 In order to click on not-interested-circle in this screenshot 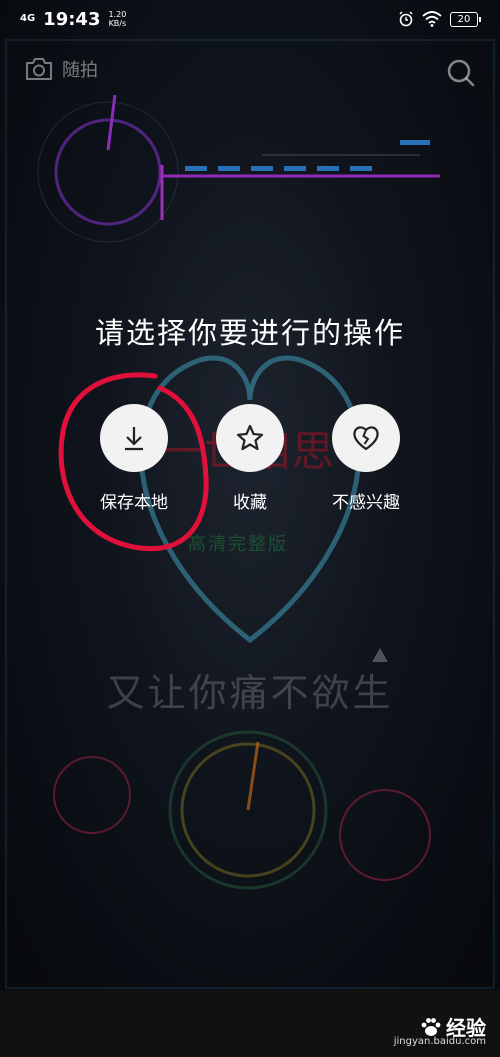, I will do `click(366, 438)`.